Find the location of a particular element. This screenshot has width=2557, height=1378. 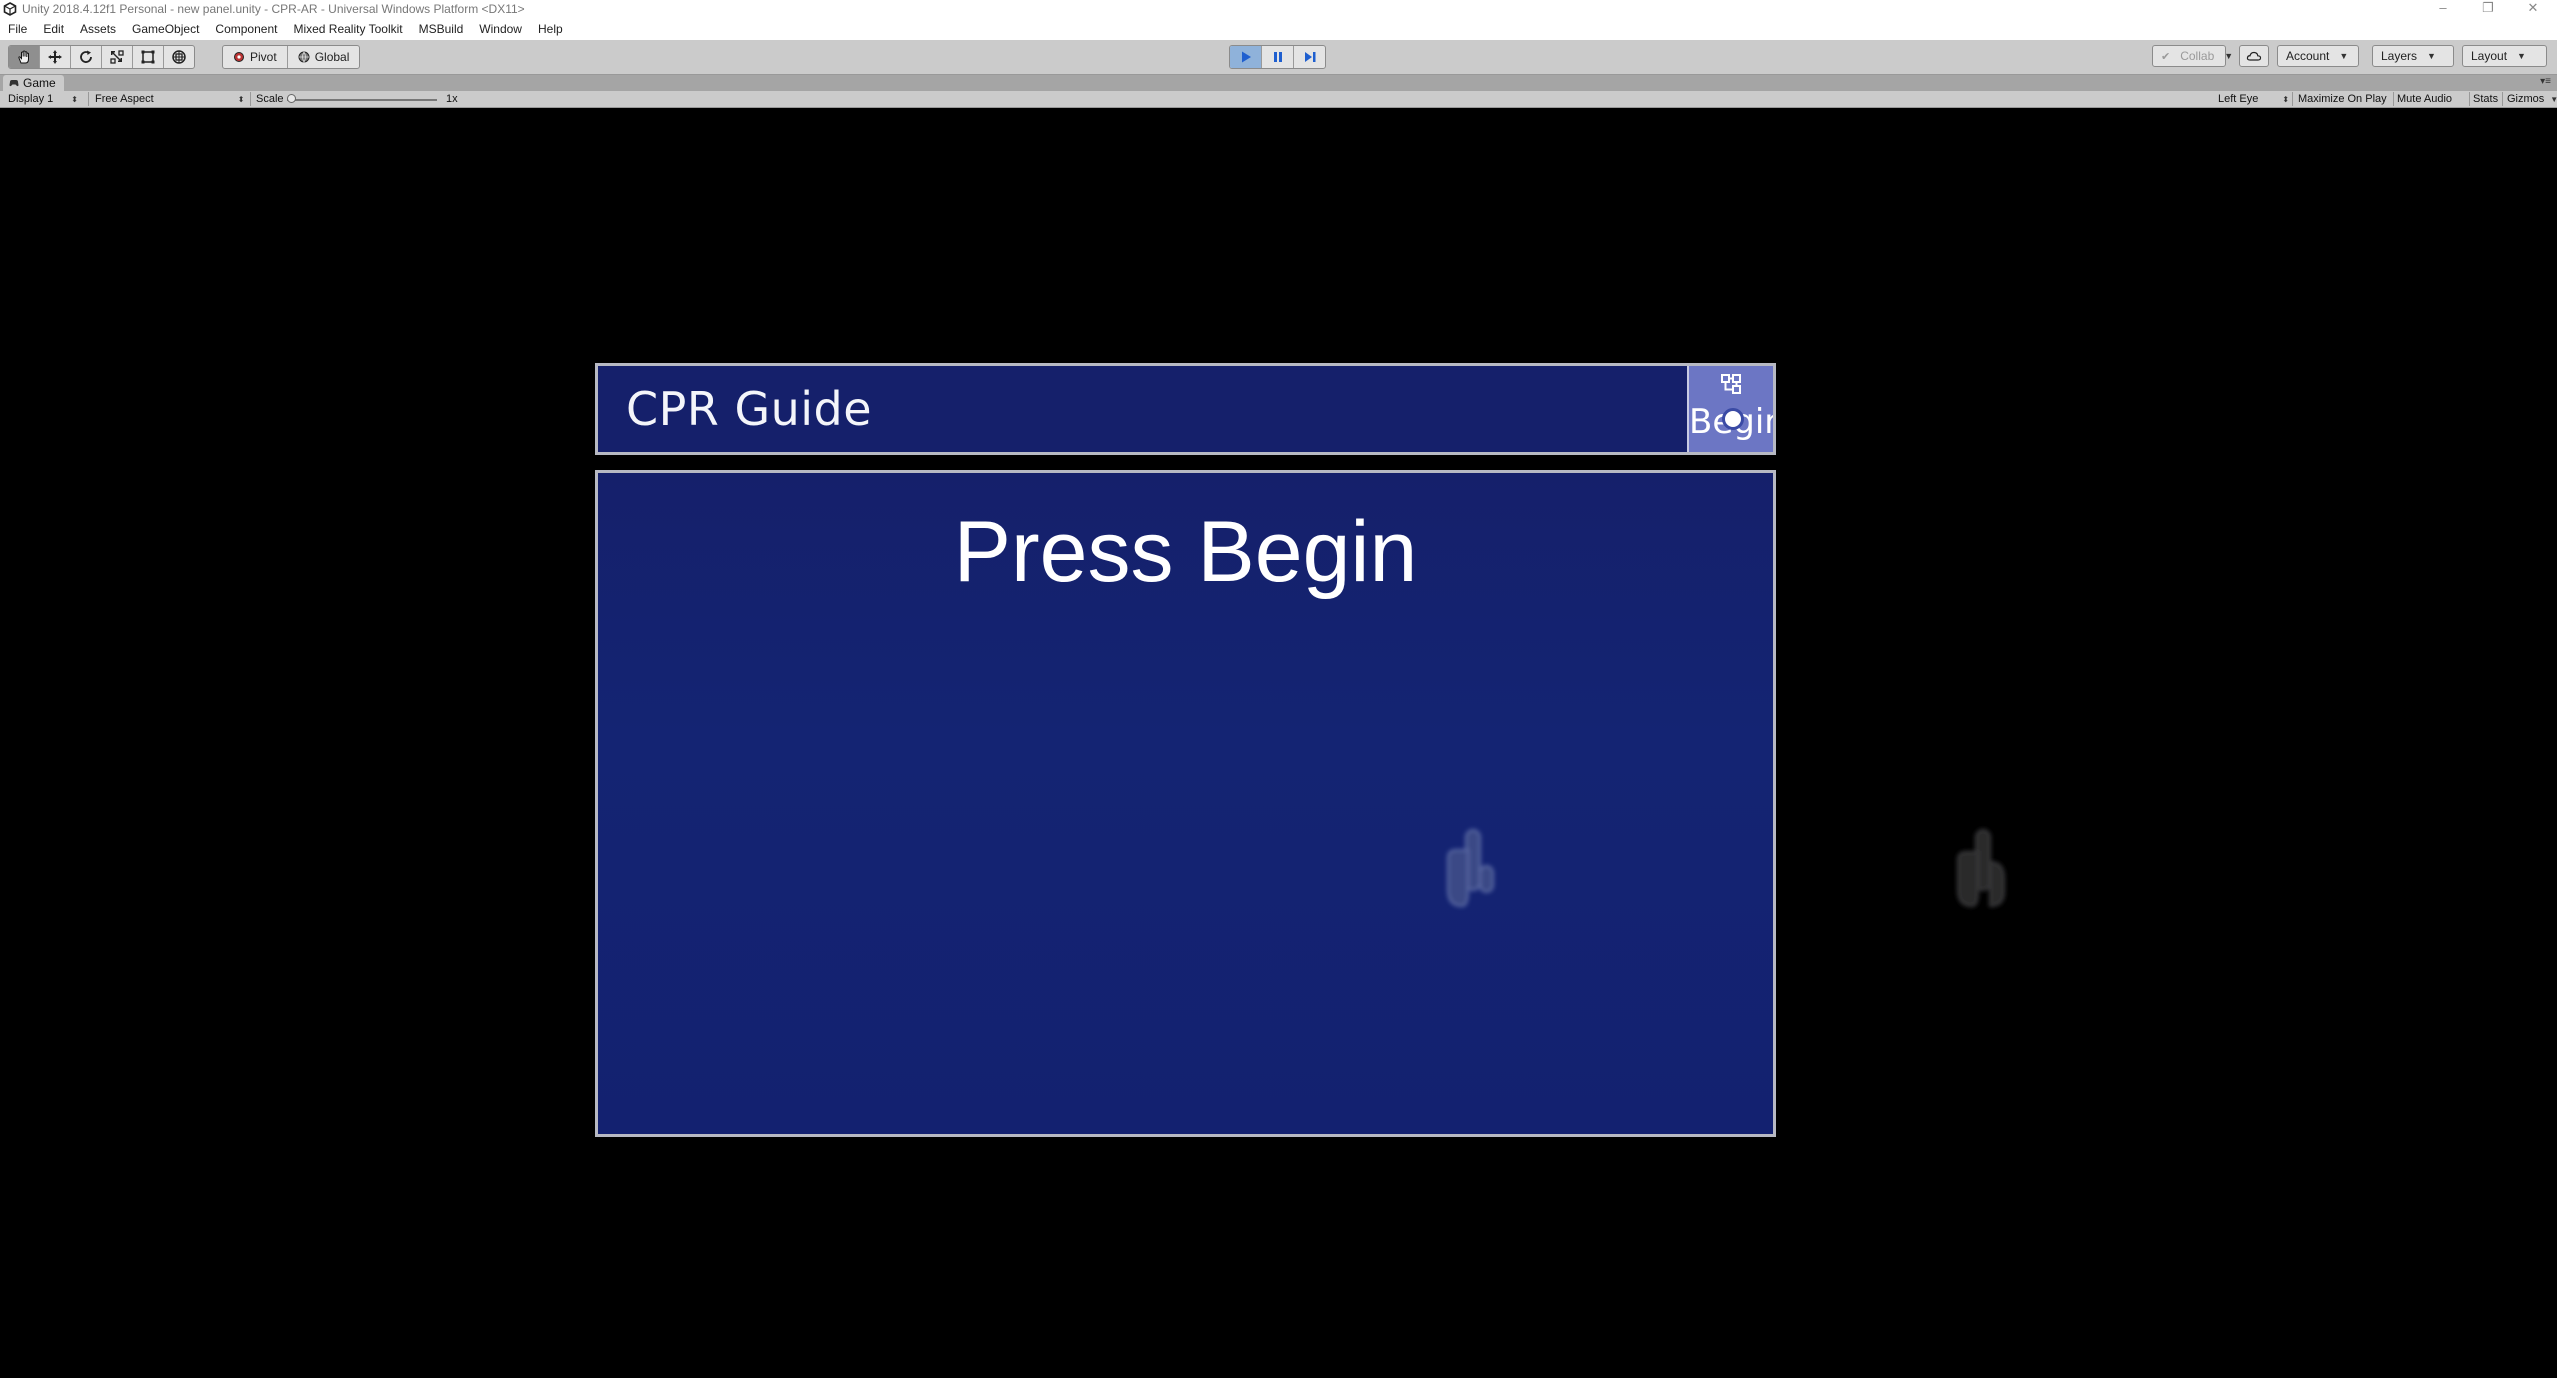

layout-label: Layout is located at coordinates (2489, 56).